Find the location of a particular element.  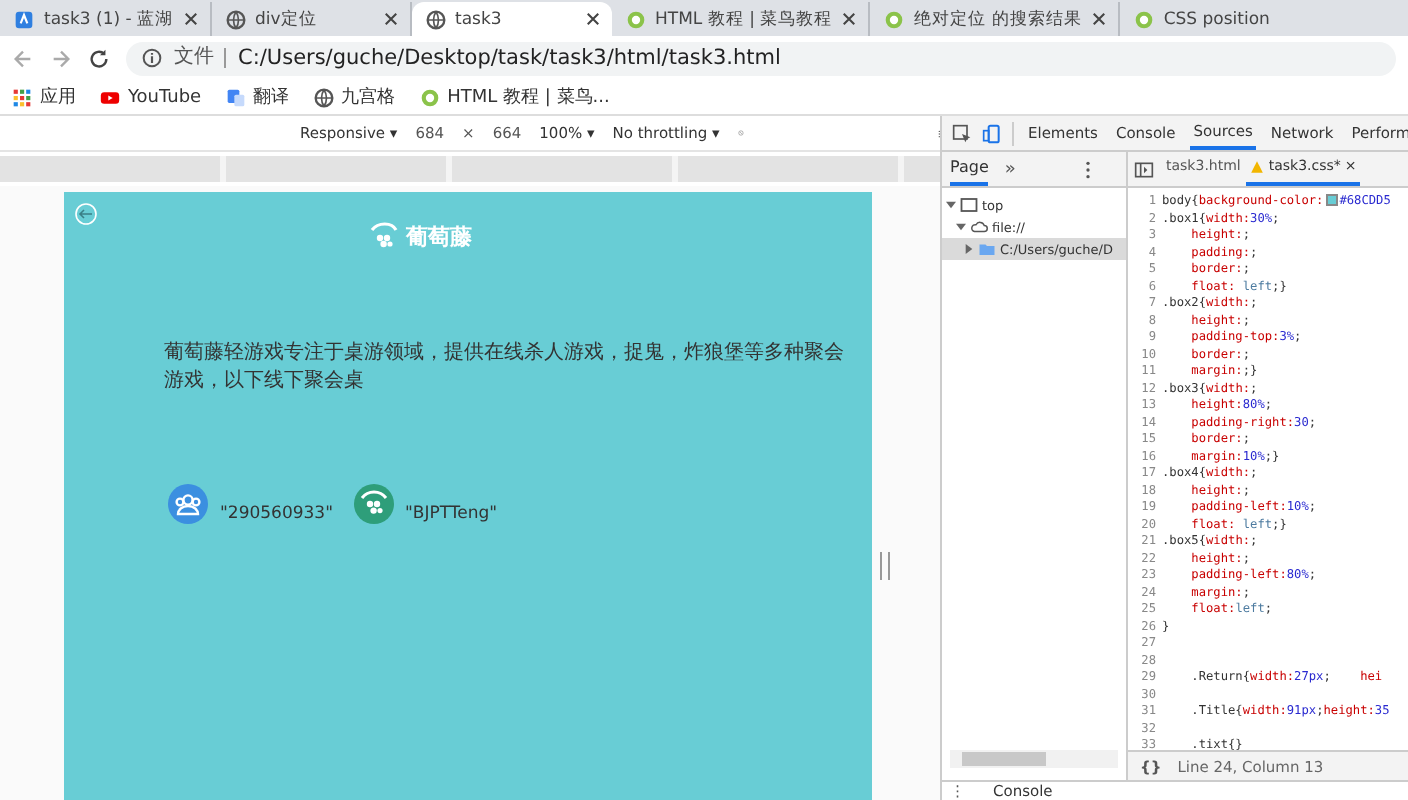

reload-icon is located at coordinates (99, 58).